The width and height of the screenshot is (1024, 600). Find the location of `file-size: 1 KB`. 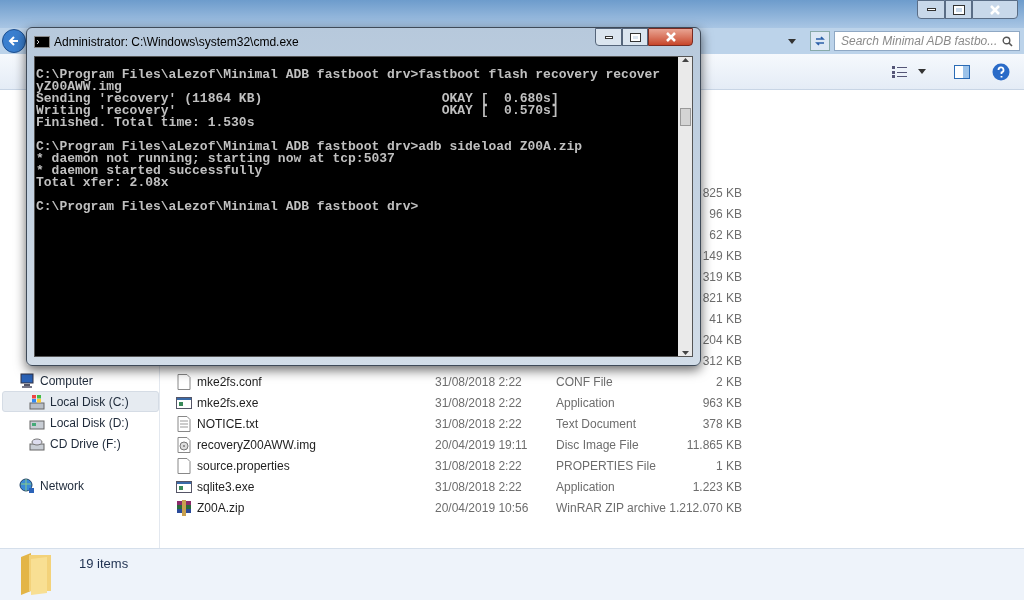

file-size: 1 KB is located at coordinates (729, 466).